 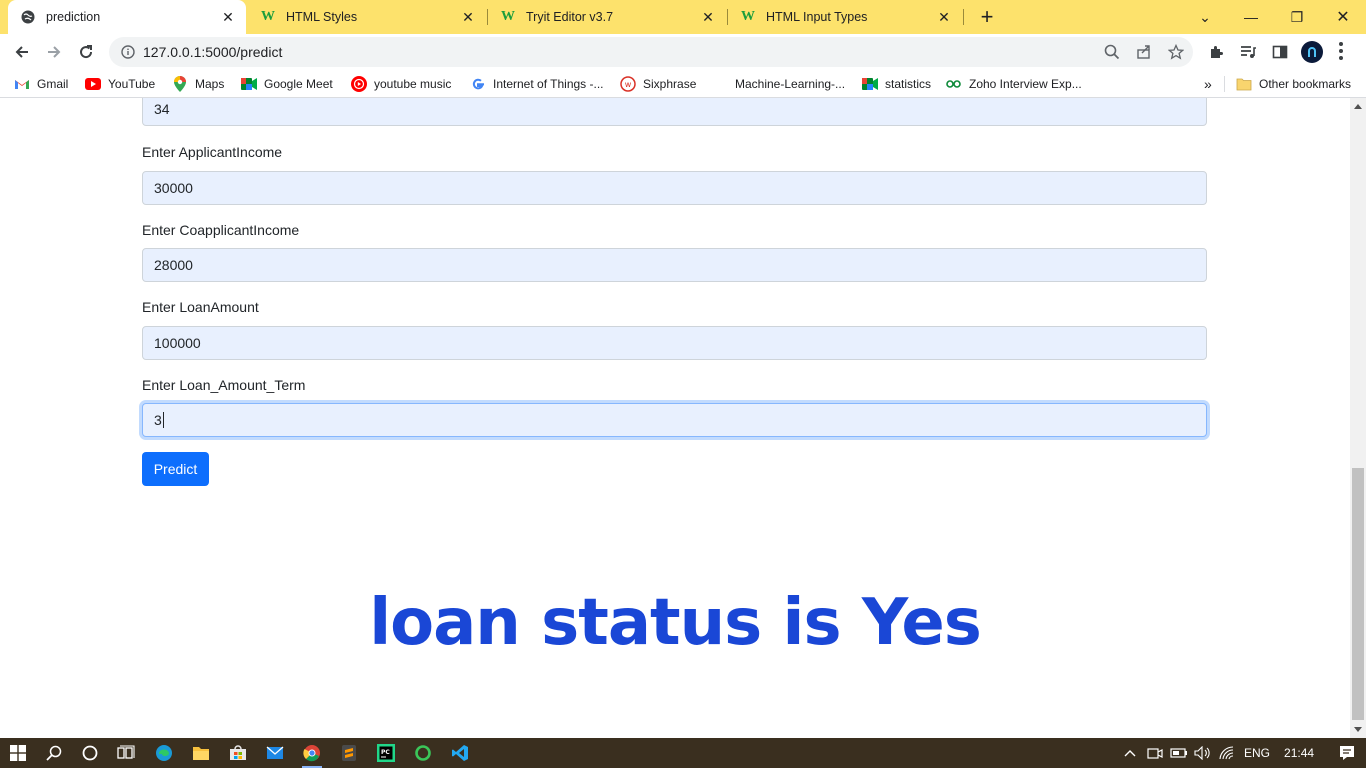 What do you see at coordinates (53, 84) in the screenshot?
I see `bookmark-label: Gmail` at bounding box center [53, 84].